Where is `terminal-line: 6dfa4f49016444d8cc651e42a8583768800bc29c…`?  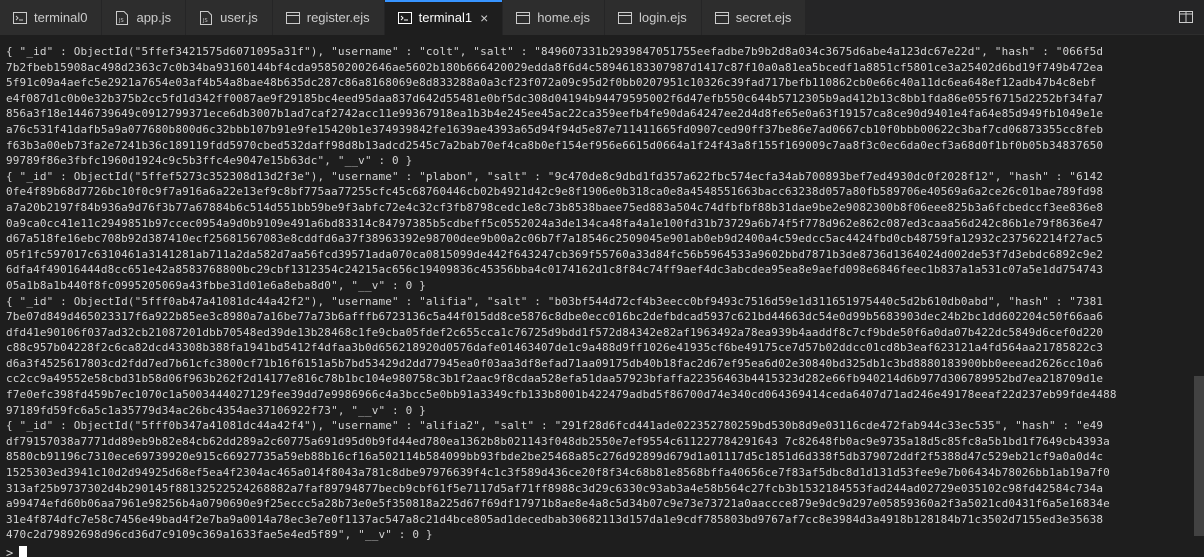 terminal-line: 6dfa4f49016444d8cc651e42a8583768800bc29c… is located at coordinates (555, 270).